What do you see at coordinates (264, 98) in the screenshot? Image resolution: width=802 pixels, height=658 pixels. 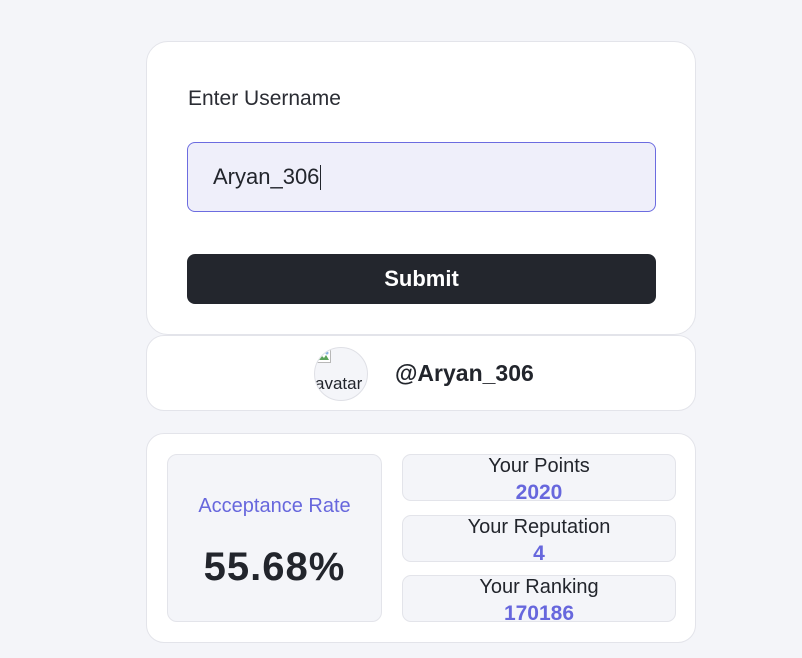 I see `username-label: Enter Username` at bounding box center [264, 98].